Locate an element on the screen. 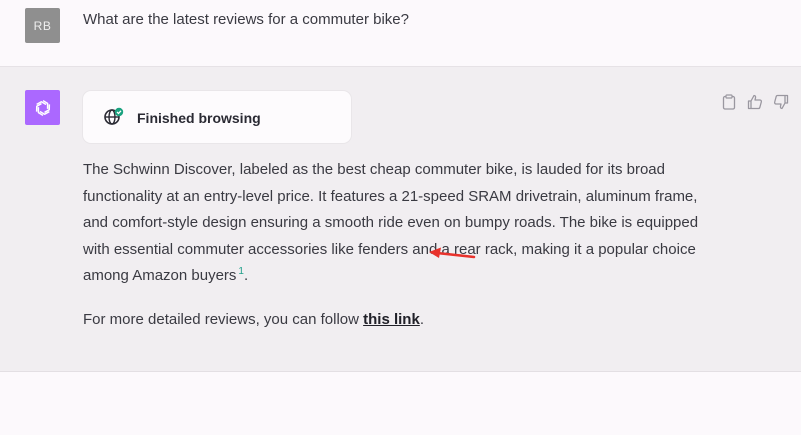 The width and height of the screenshot is (801, 435). browsing-status-label: Finished browsing is located at coordinates (199, 118).